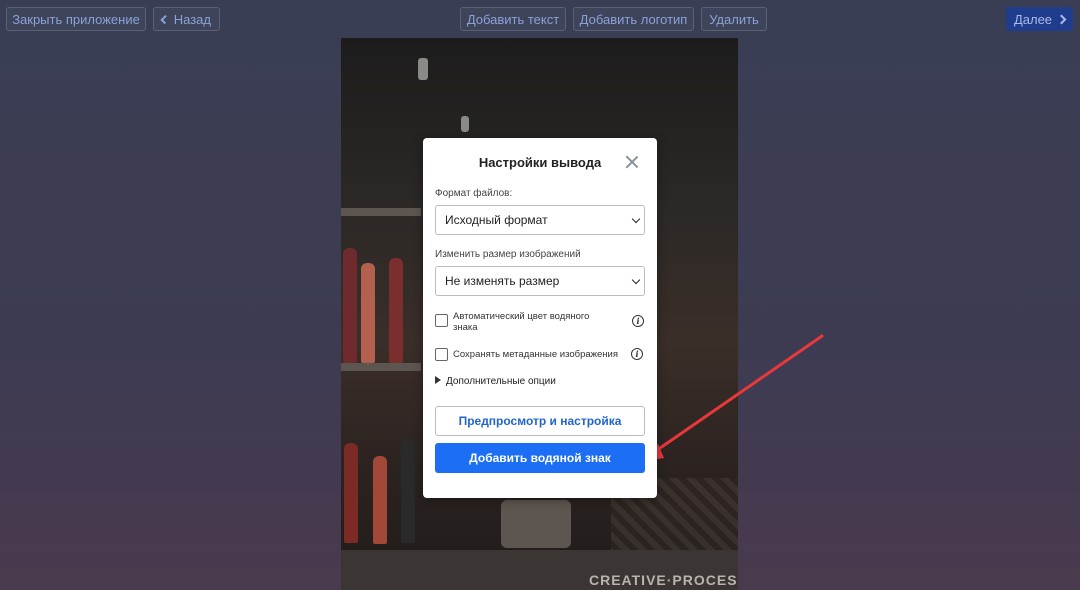 The image size is (1080, 590). What do you see at coordinates (535, 354) in the screenshot?
I see `keep-metadata-label: Сохранять метаданные изображения` at bounding box center [535, 354].